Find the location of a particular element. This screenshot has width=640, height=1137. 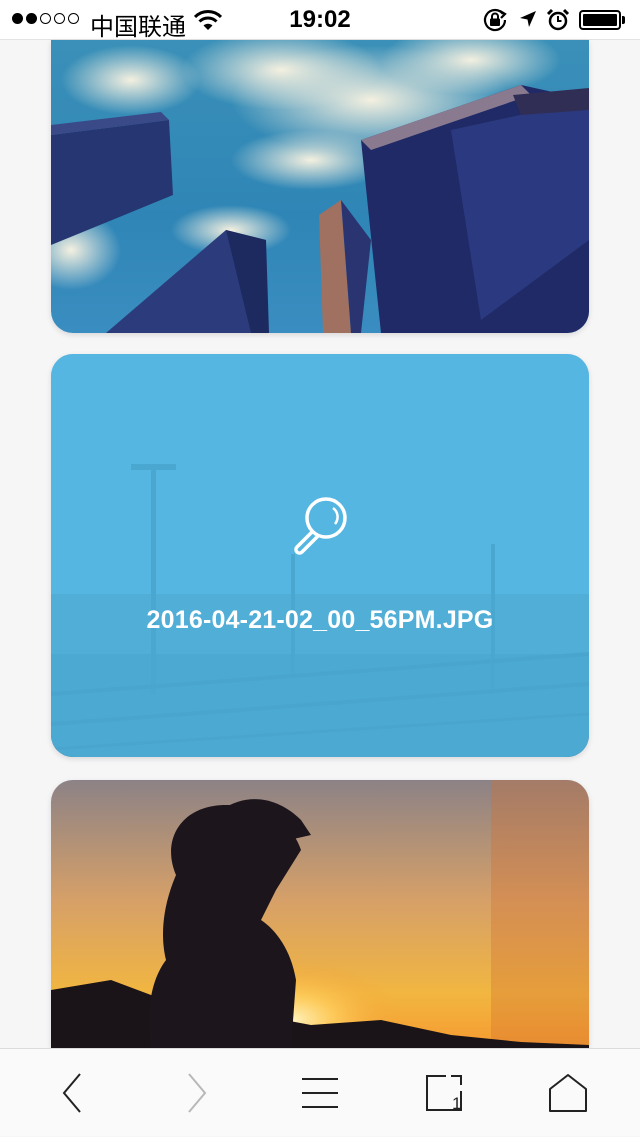

browser-toolbar: 1 is located at coordinates (320, 1092).